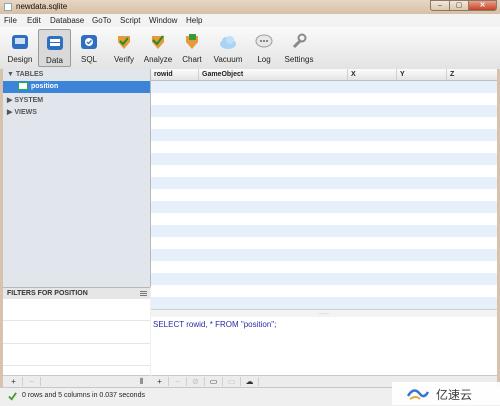 This screenshot has height=406, width=500. Describe the element at coordinates (130, 20) in the screenshot. I see `menu-script: Script` at that location.